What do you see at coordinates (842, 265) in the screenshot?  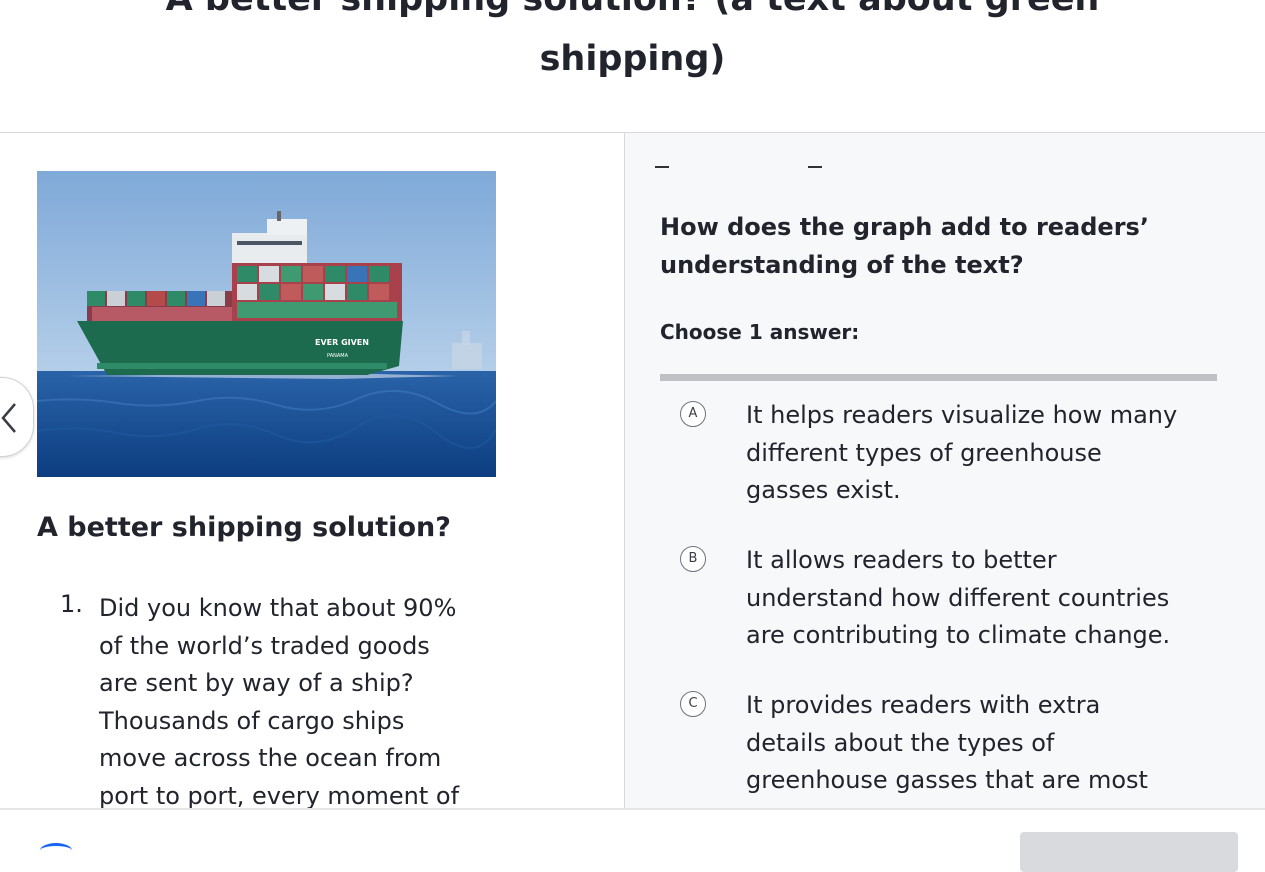 I see `question-line: understanding of the text?` at bounding box center [842, 265].